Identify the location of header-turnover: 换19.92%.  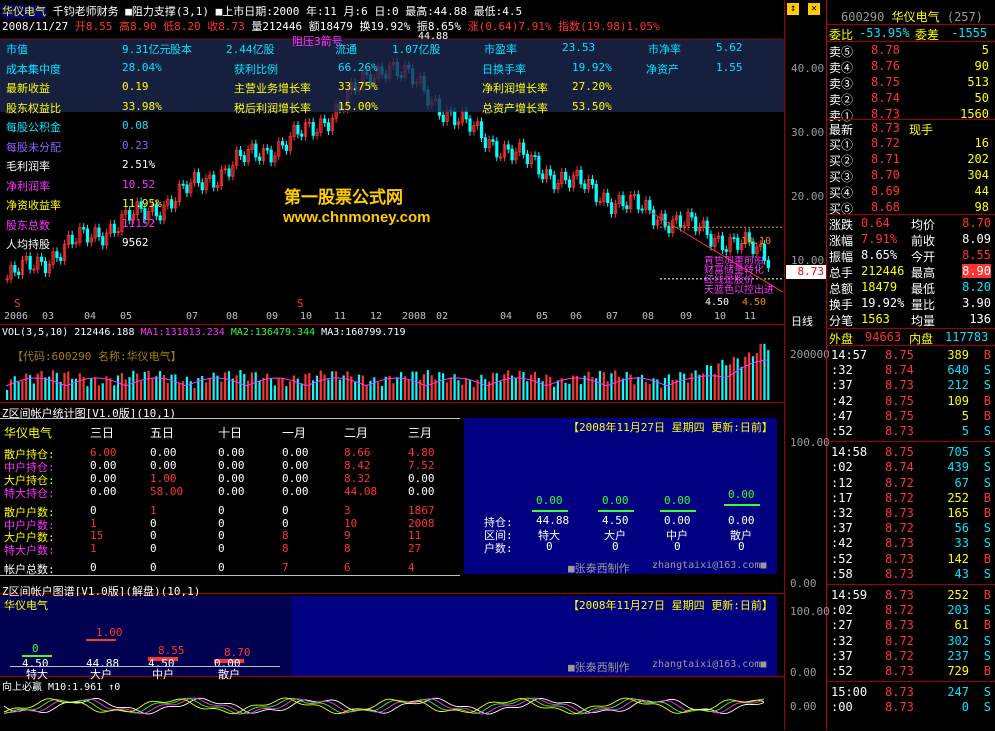
(385, 26).